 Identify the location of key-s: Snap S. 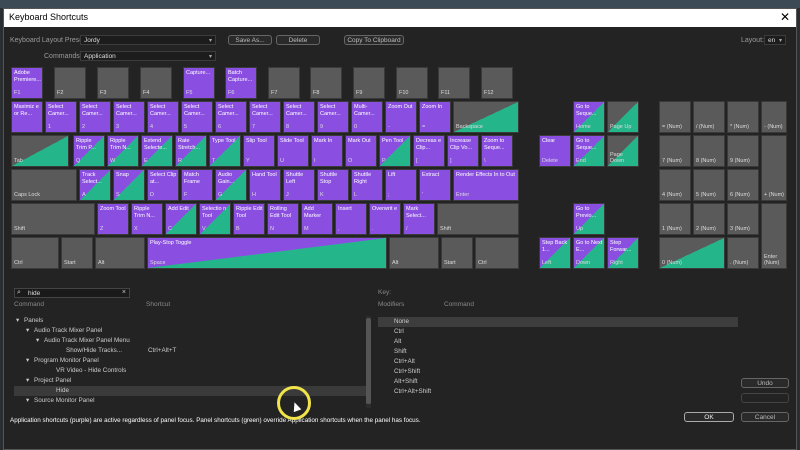
(129, 185).